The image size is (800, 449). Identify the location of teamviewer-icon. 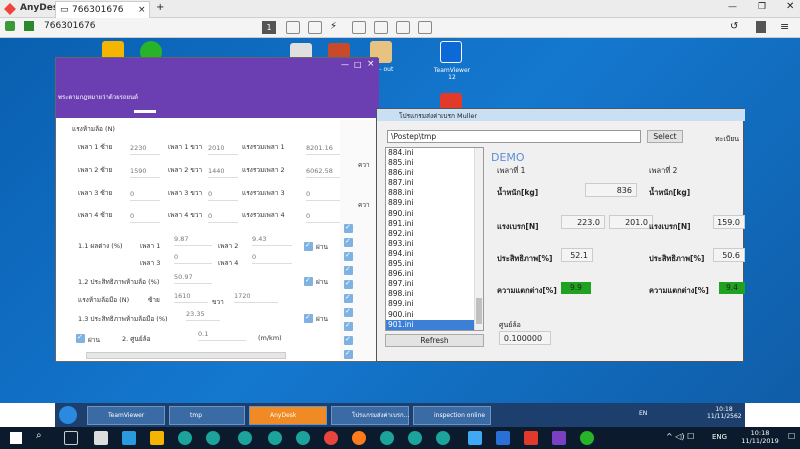
(451, 52).